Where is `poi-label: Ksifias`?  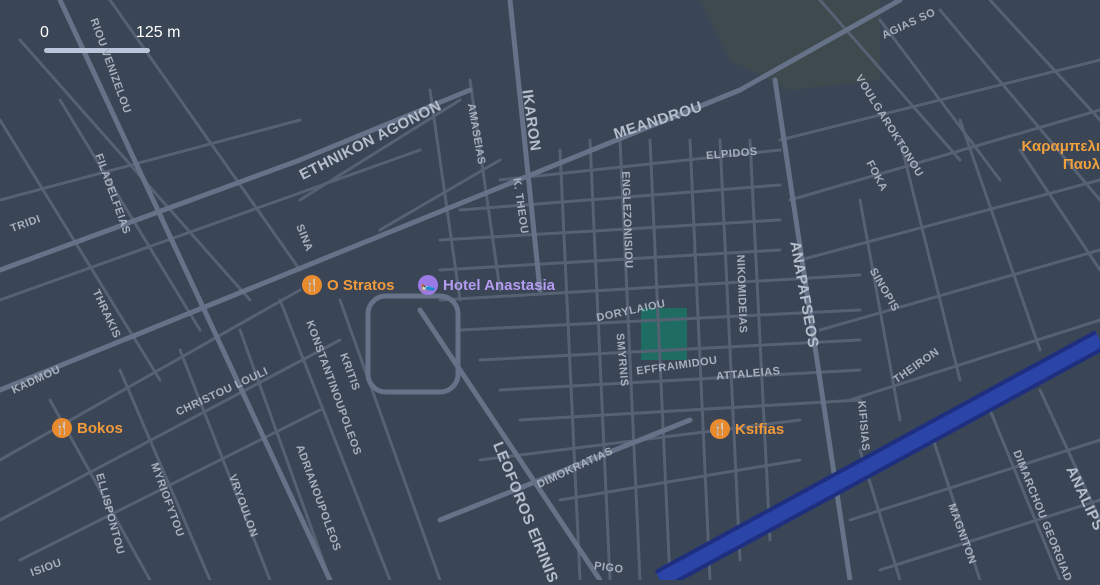
poi-label: Ksifias is located at coordinates (760, 429).